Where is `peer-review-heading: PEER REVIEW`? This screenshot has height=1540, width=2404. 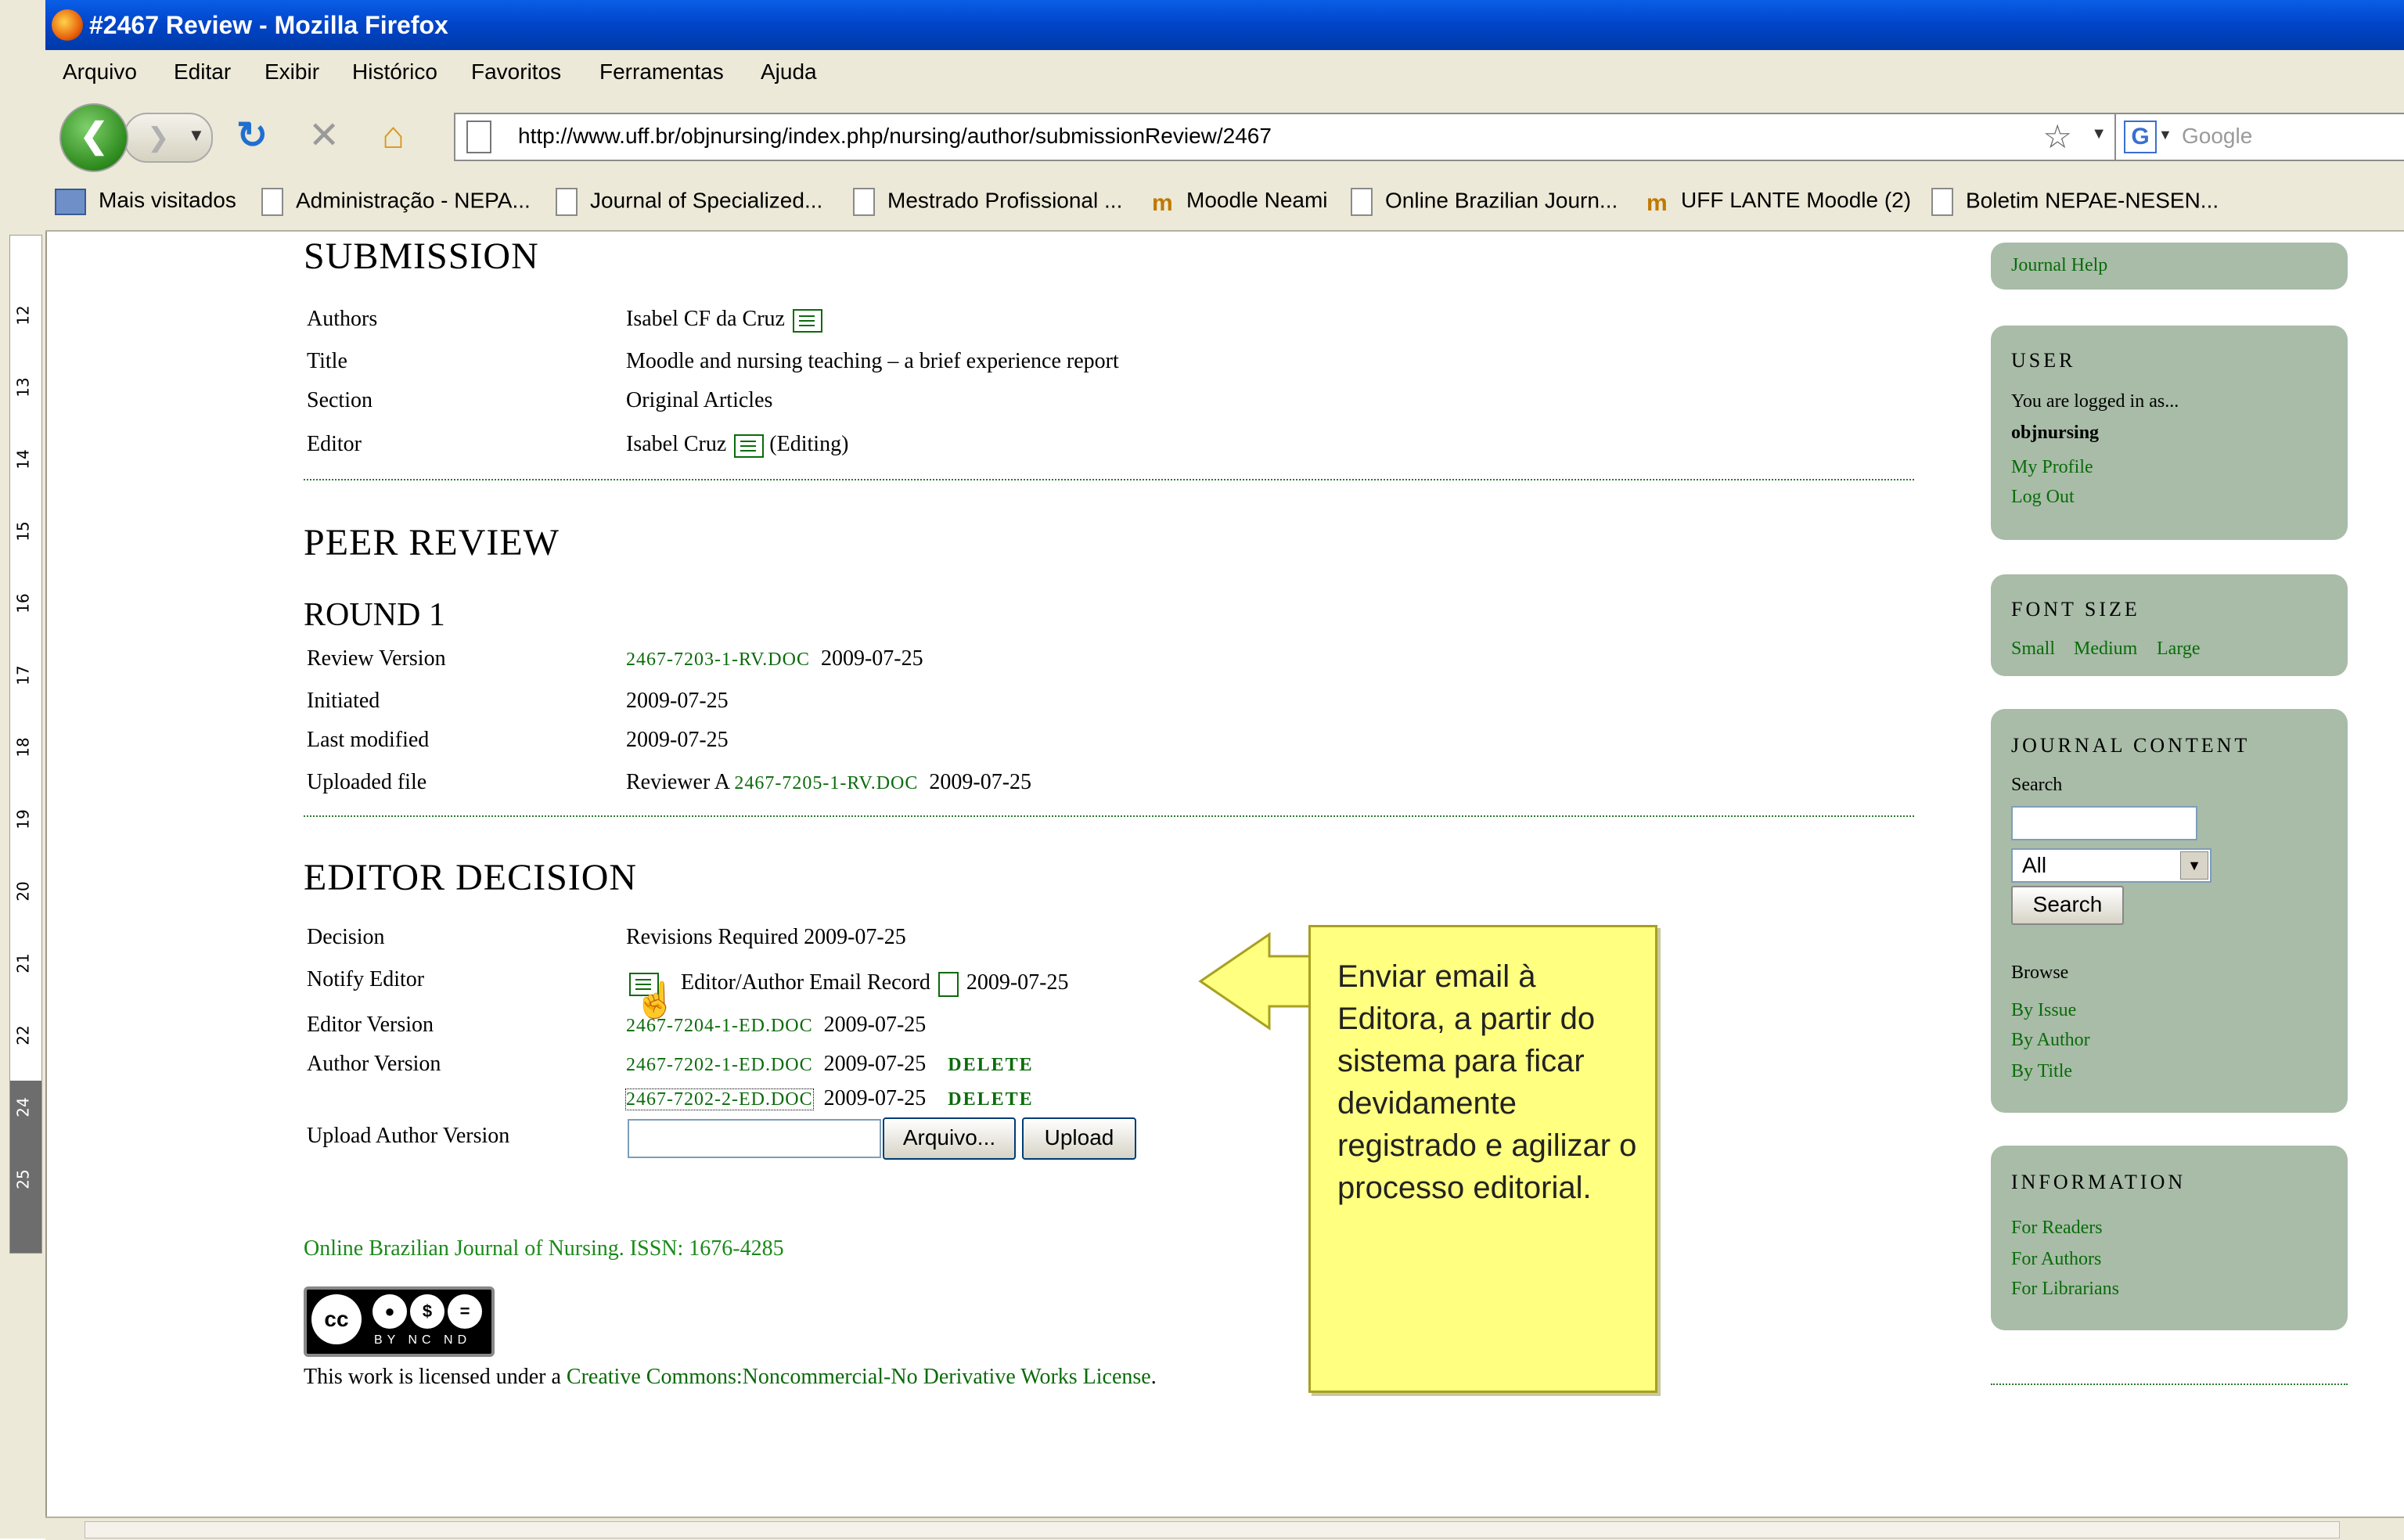 peer-review-heading: PEER REVIEW is located at coordinates (432, 542).